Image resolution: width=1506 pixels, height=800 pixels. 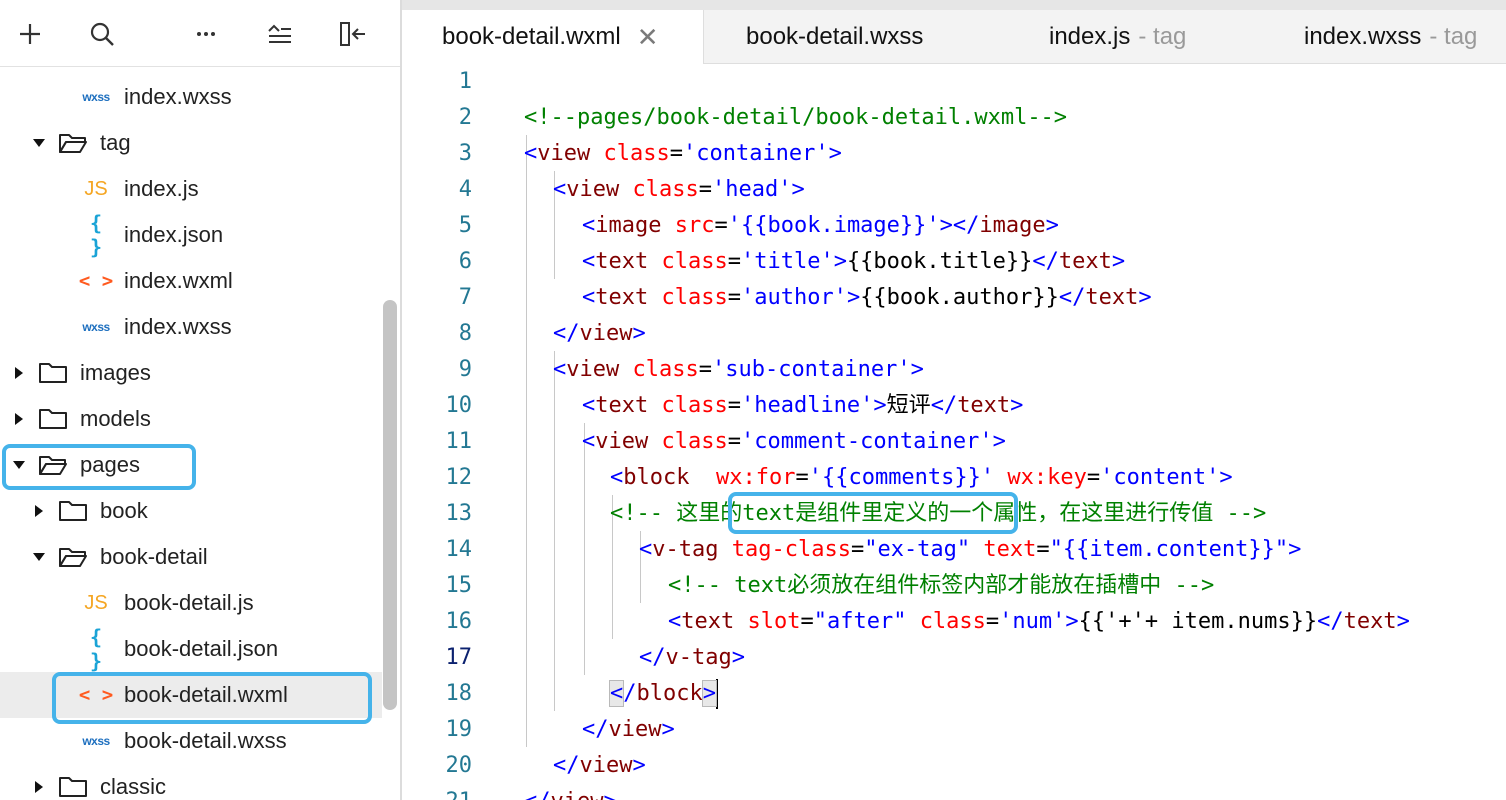 I want to click on code-line-19: </view>, so click(x=954, y=745).